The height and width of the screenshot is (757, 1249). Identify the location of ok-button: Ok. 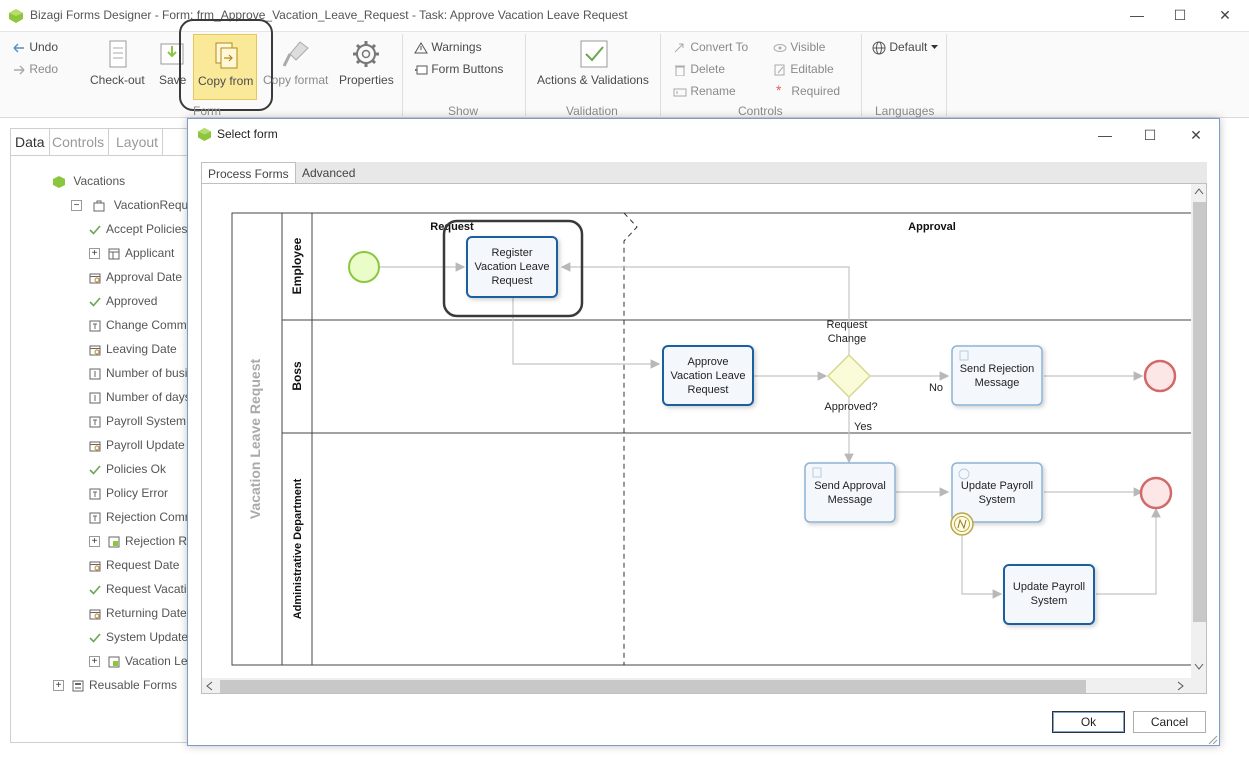
(1088, 722).